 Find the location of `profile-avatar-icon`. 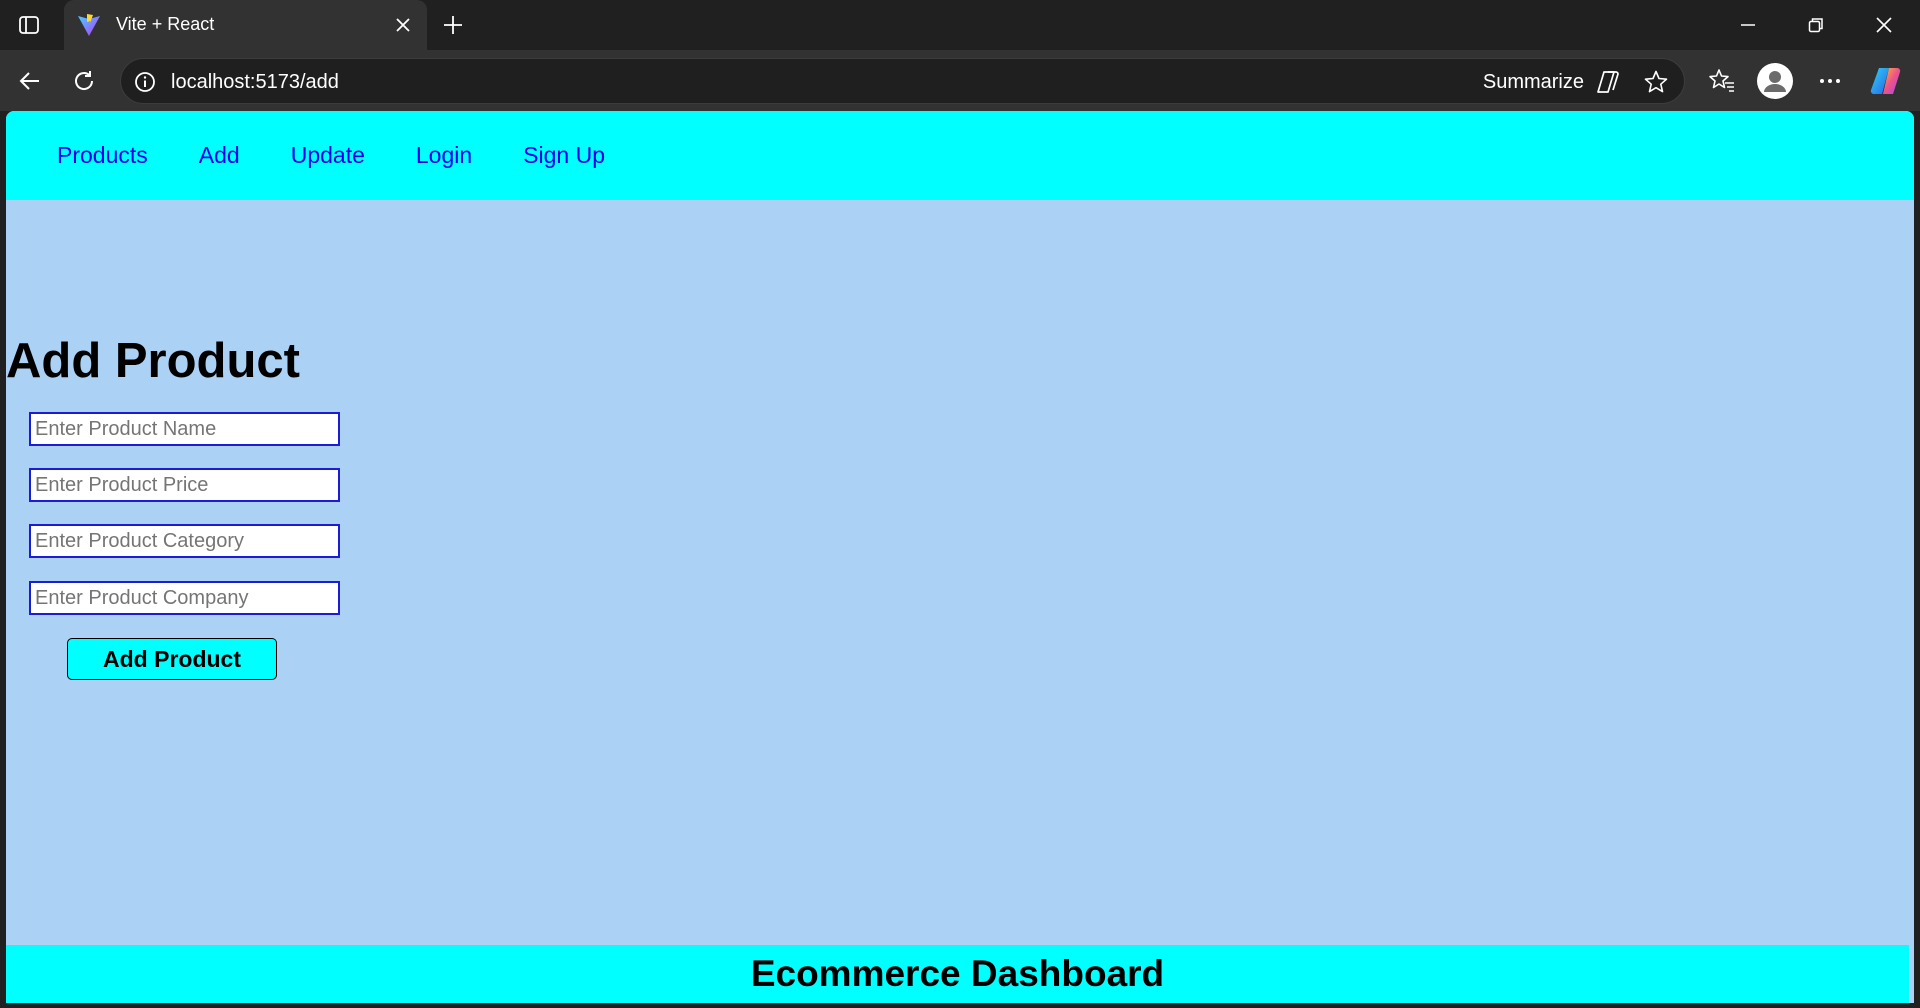

profile-avatar-icon is located at coordinates (1775, 81).